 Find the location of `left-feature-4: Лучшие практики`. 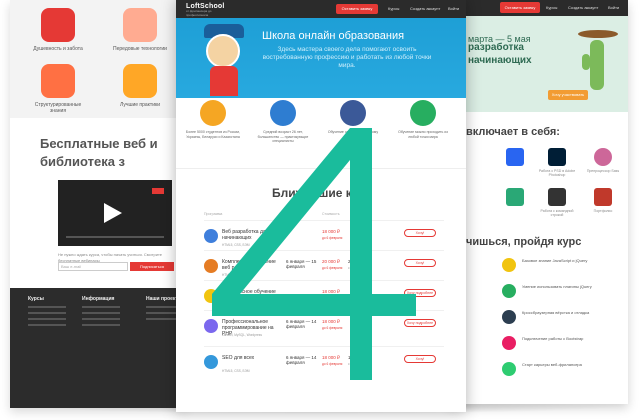

left-feature-4: Лучшие практики is located at coordinates (140, 86).